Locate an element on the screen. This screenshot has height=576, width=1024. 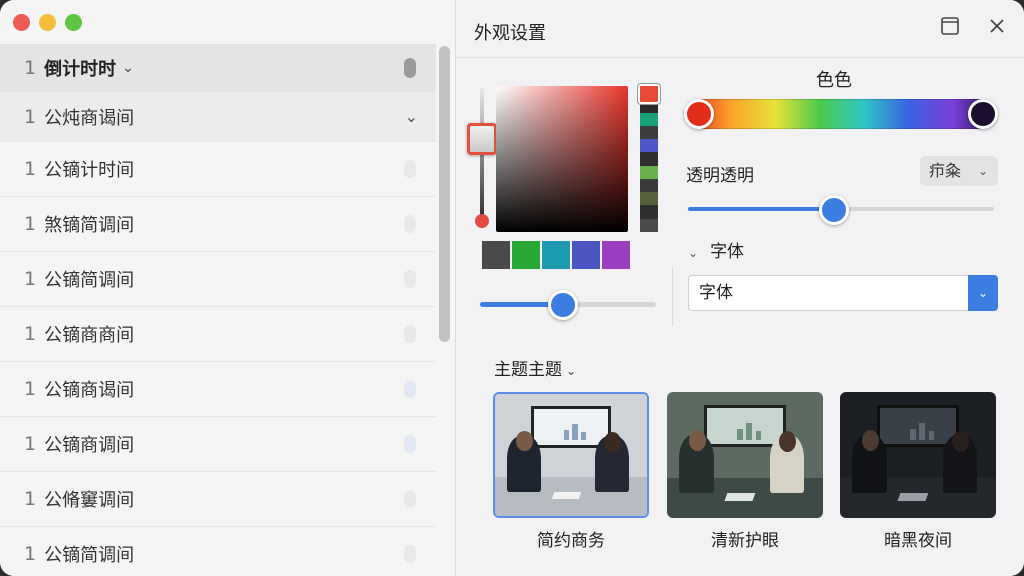
color-spectrum-slider is located at coordinates (842, 114).